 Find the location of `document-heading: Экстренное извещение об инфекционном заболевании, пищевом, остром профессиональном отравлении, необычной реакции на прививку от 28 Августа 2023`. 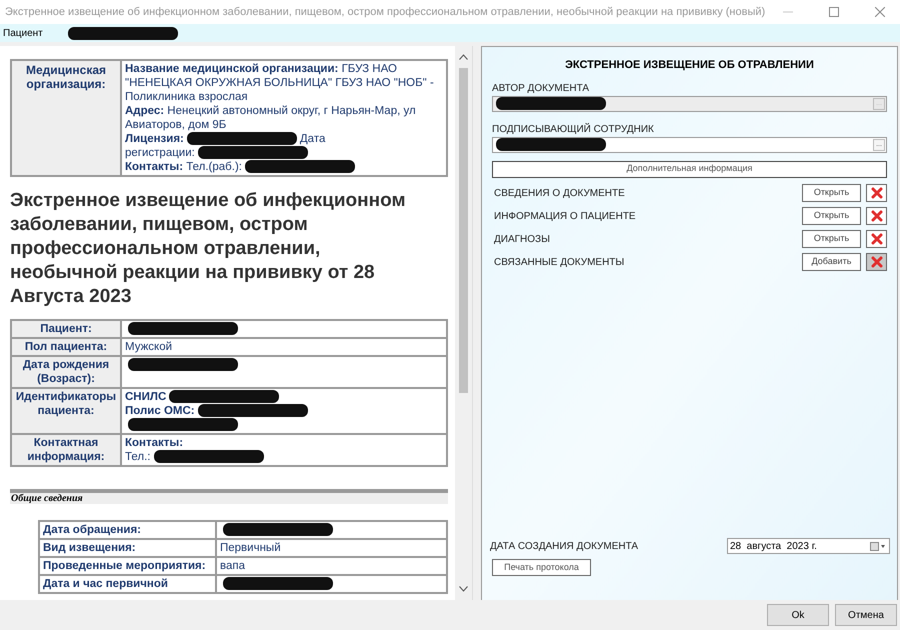

document-heading: Экстренное извещение об инфекционном заболевании, пищевом, остром профессиональном отравлении, необычной реакции на прививку от 28 Августа 2023 is located at coordinates (208, 249).